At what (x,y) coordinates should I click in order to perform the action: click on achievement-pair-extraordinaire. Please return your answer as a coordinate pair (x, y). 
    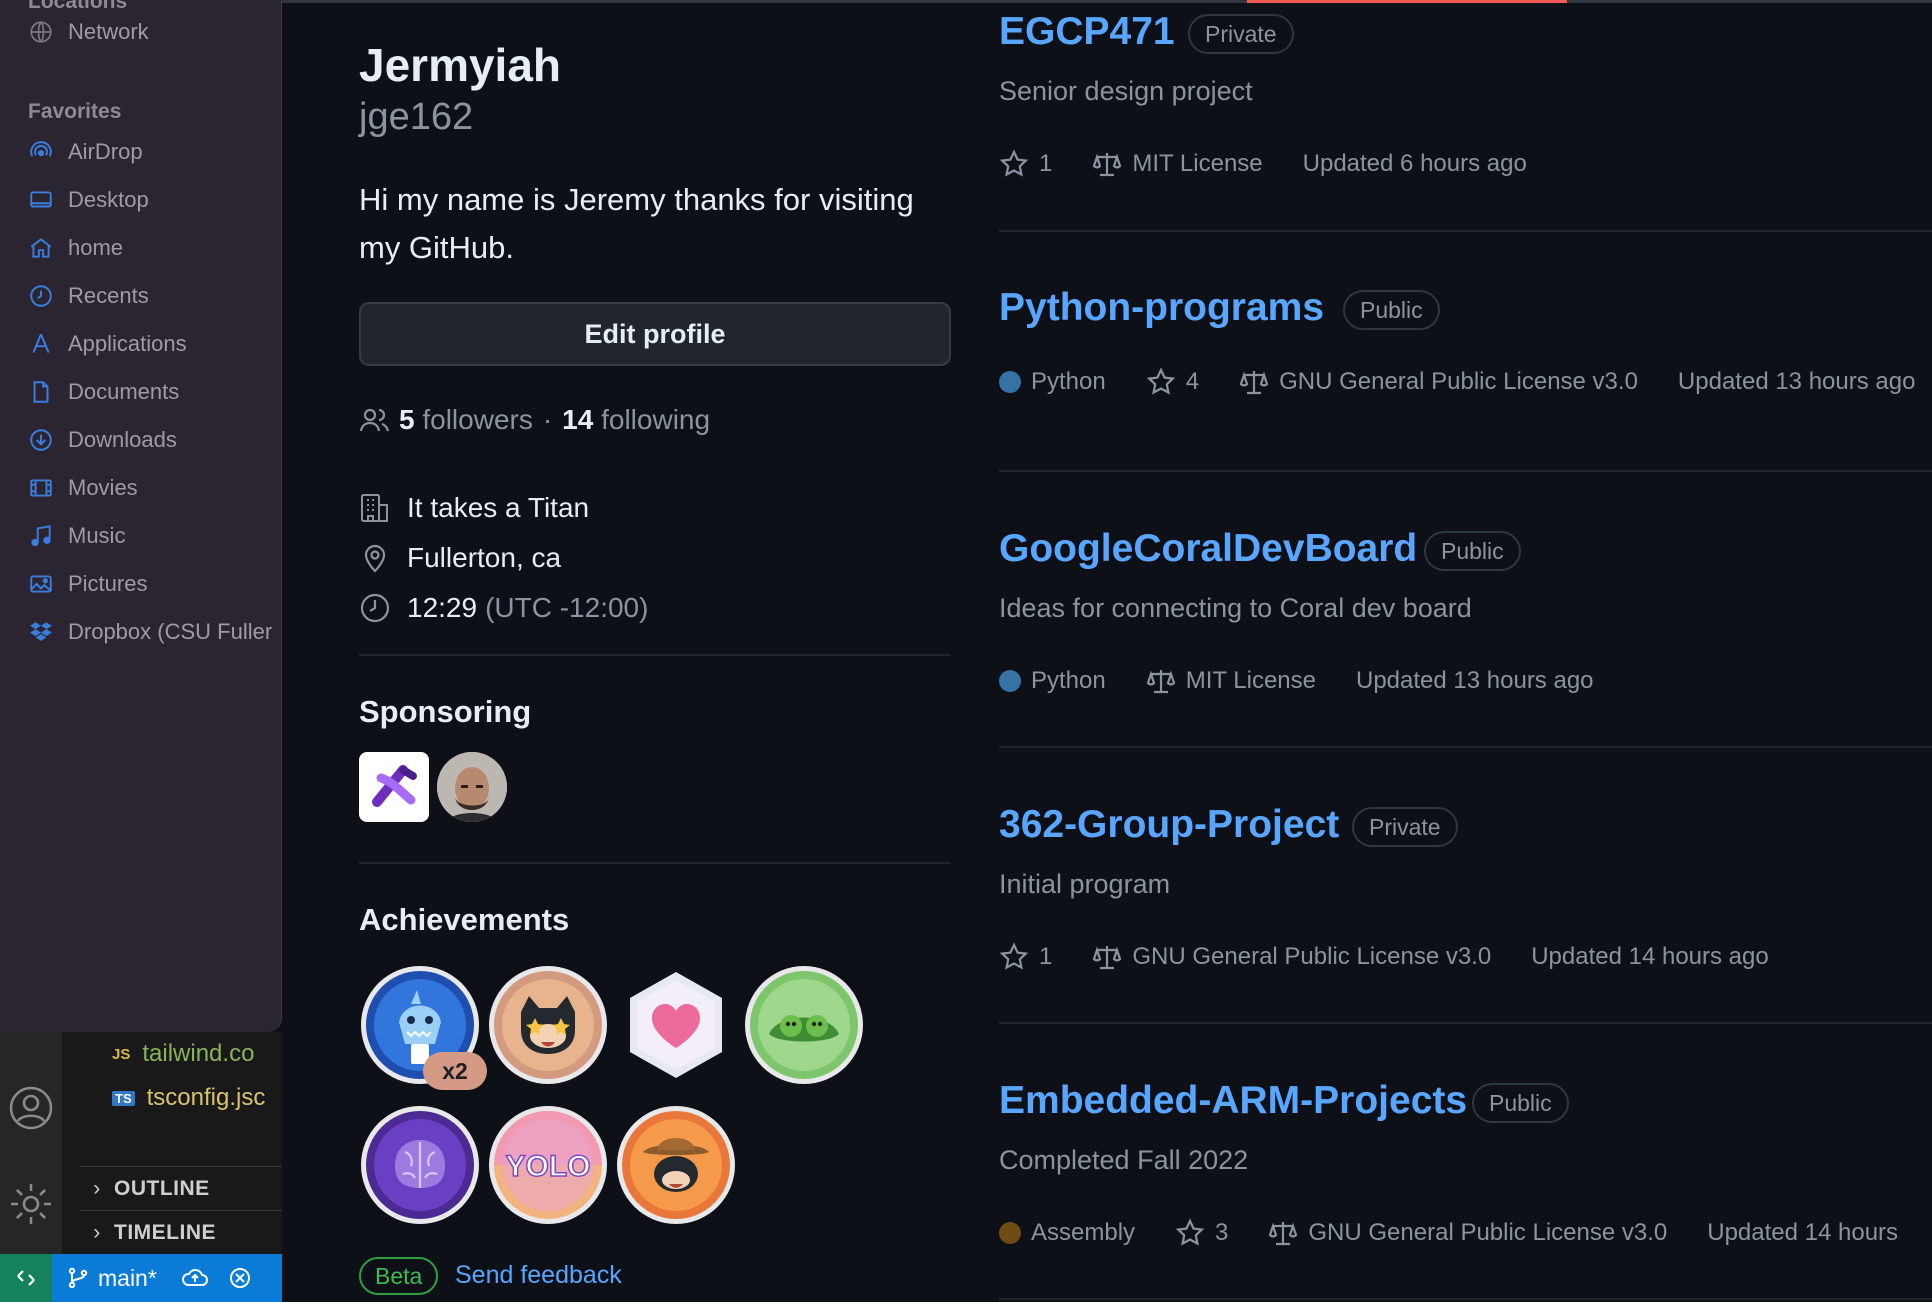
    Looking at the image, I should click on (804, 1025).